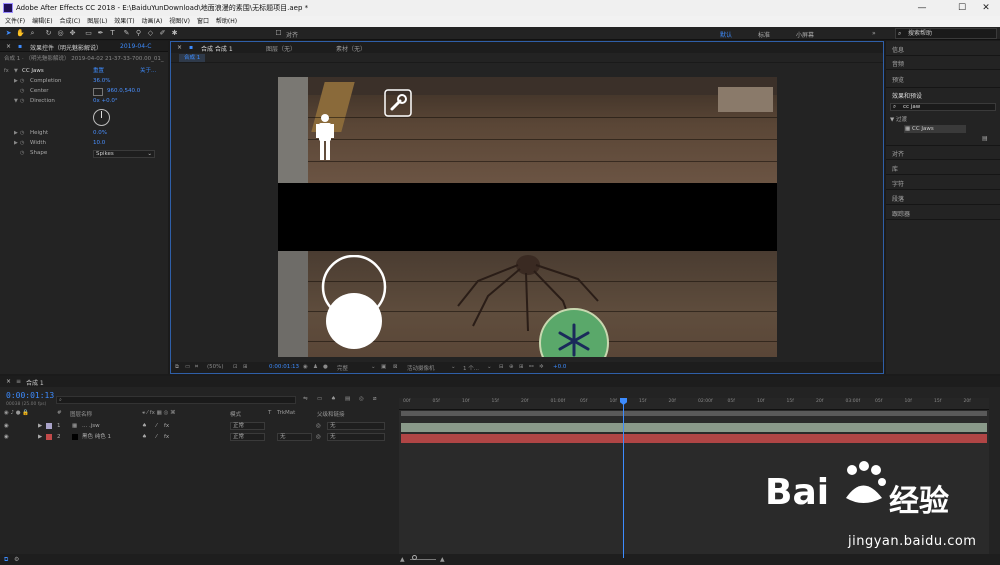 The image size is (1000, 565). What do you see at coordinates (898, 119) in the screenshot?
I see `effects-category: ▼ 过渡` at bounding box center [898, 119].